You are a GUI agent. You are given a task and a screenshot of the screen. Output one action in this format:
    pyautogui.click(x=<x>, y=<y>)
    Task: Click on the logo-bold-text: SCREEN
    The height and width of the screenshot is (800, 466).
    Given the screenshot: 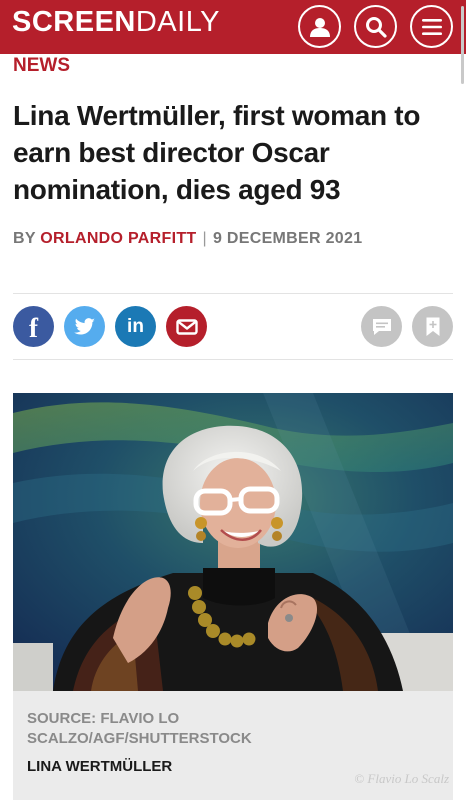 What is the action you would take?
    pyautogui.click(x=74, y=22)
    